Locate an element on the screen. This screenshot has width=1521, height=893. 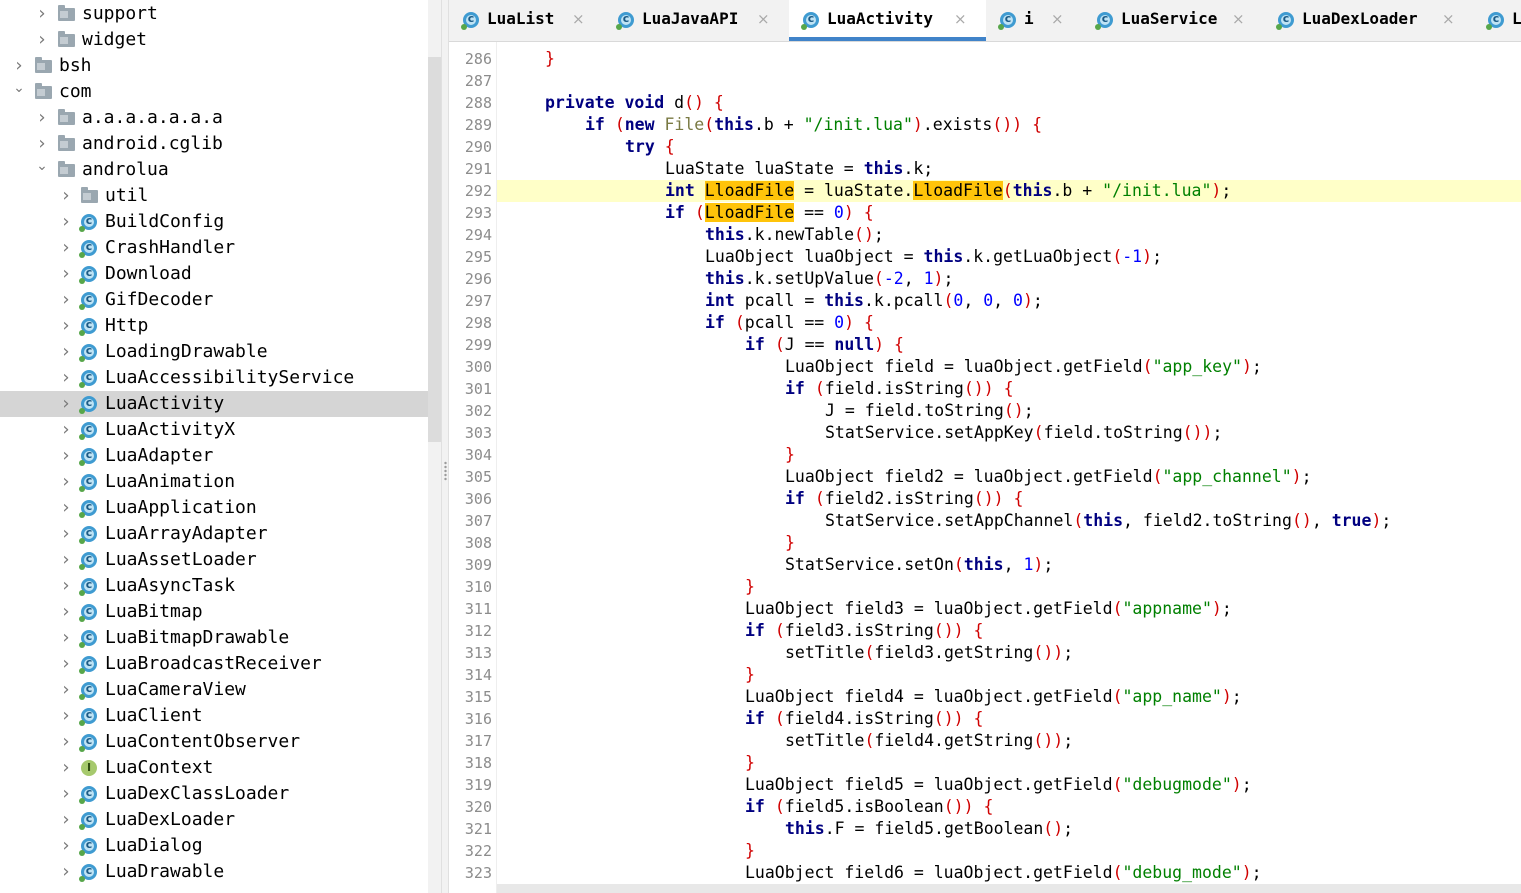
tree-item-download: › Download is located at coordinates (214, 274).